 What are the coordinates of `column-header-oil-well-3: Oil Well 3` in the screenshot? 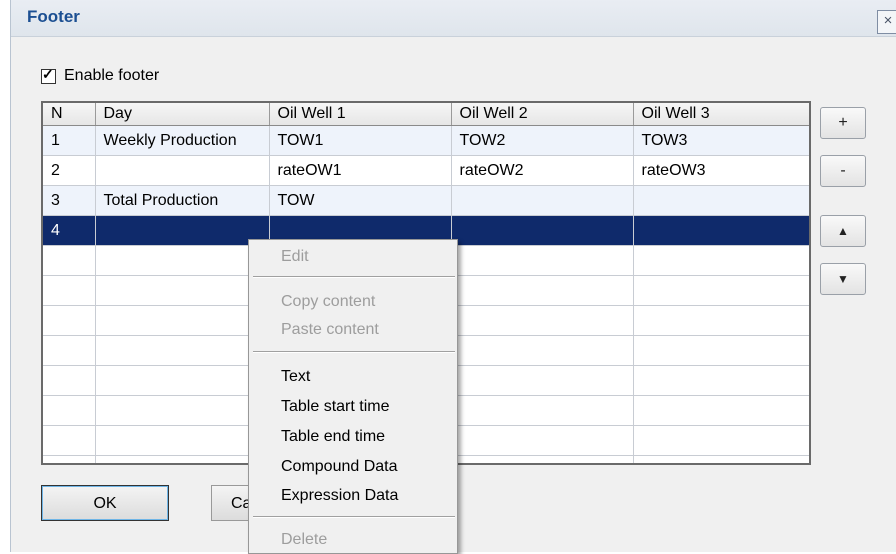 It's located at (721, 114).